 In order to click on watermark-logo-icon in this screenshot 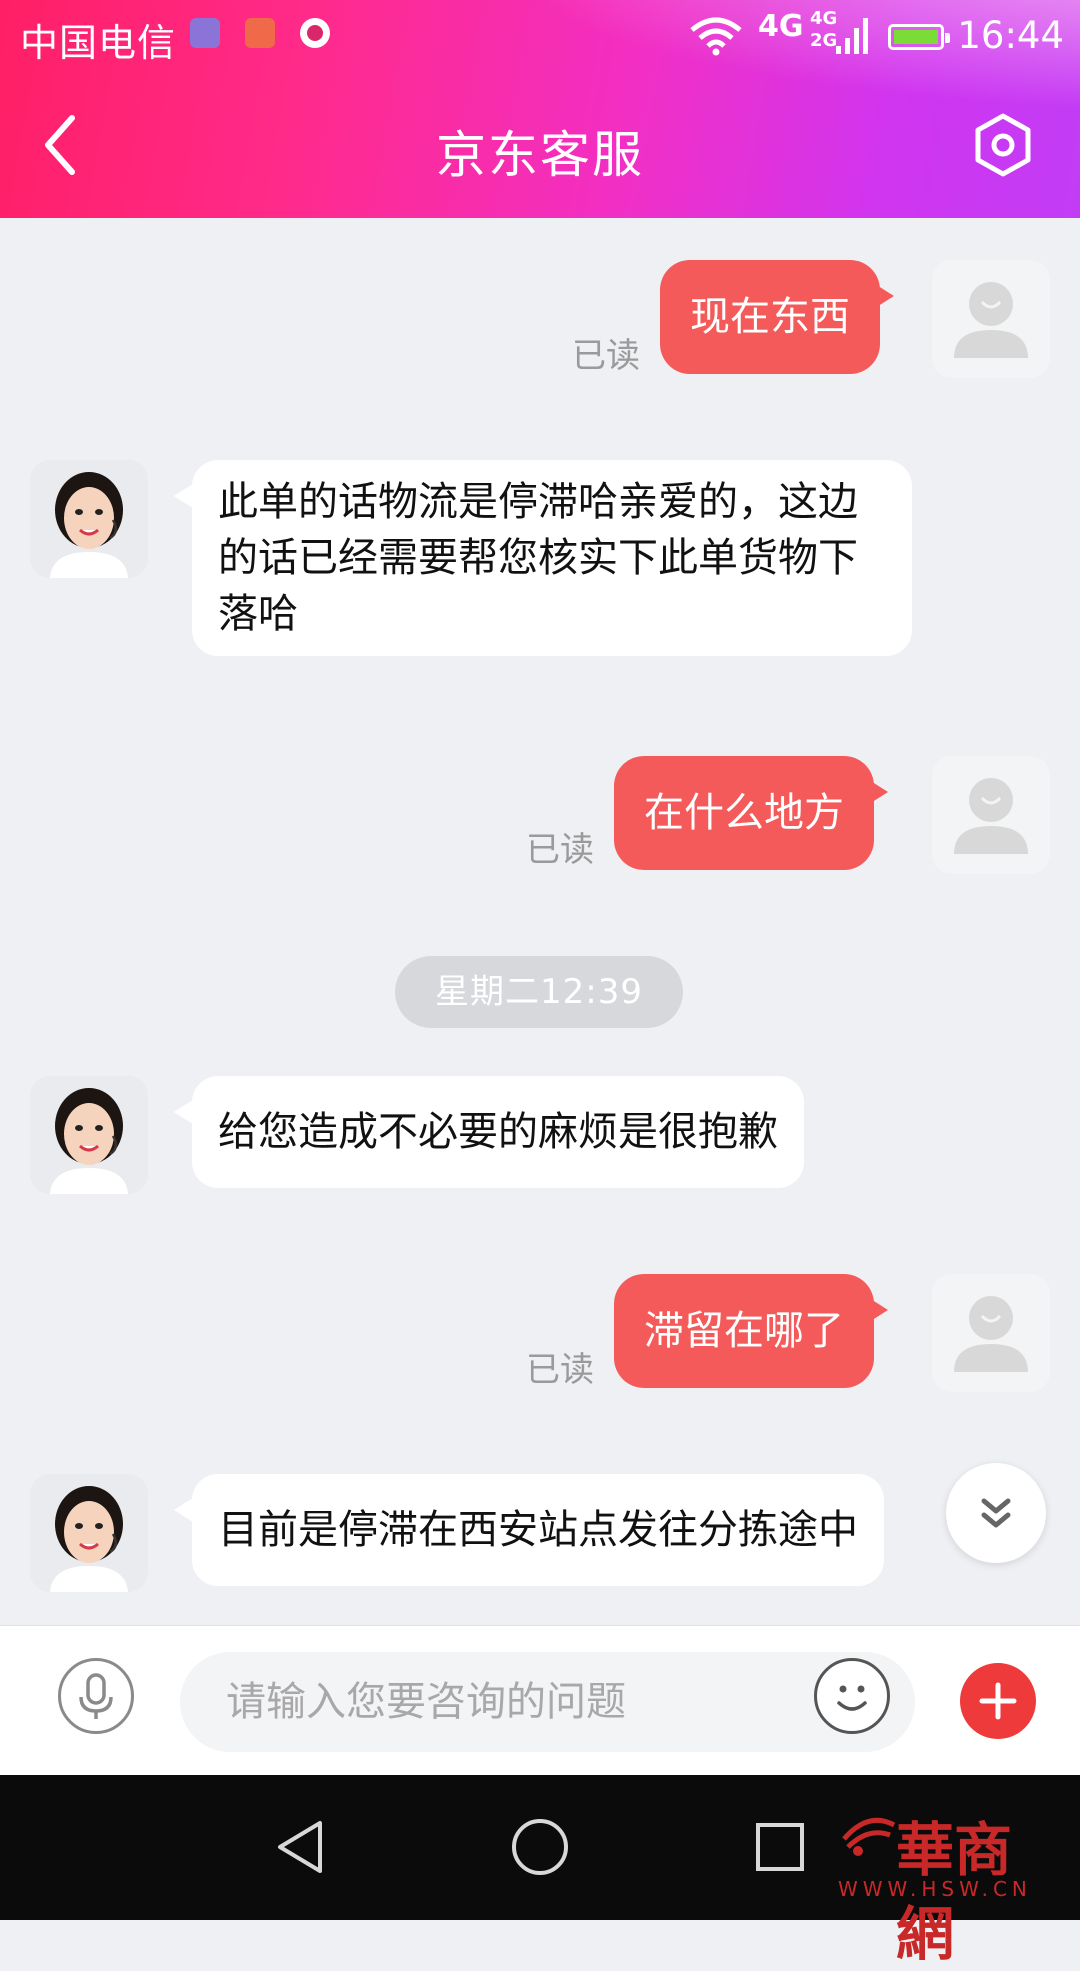, I will do `click(869, 1836)`.